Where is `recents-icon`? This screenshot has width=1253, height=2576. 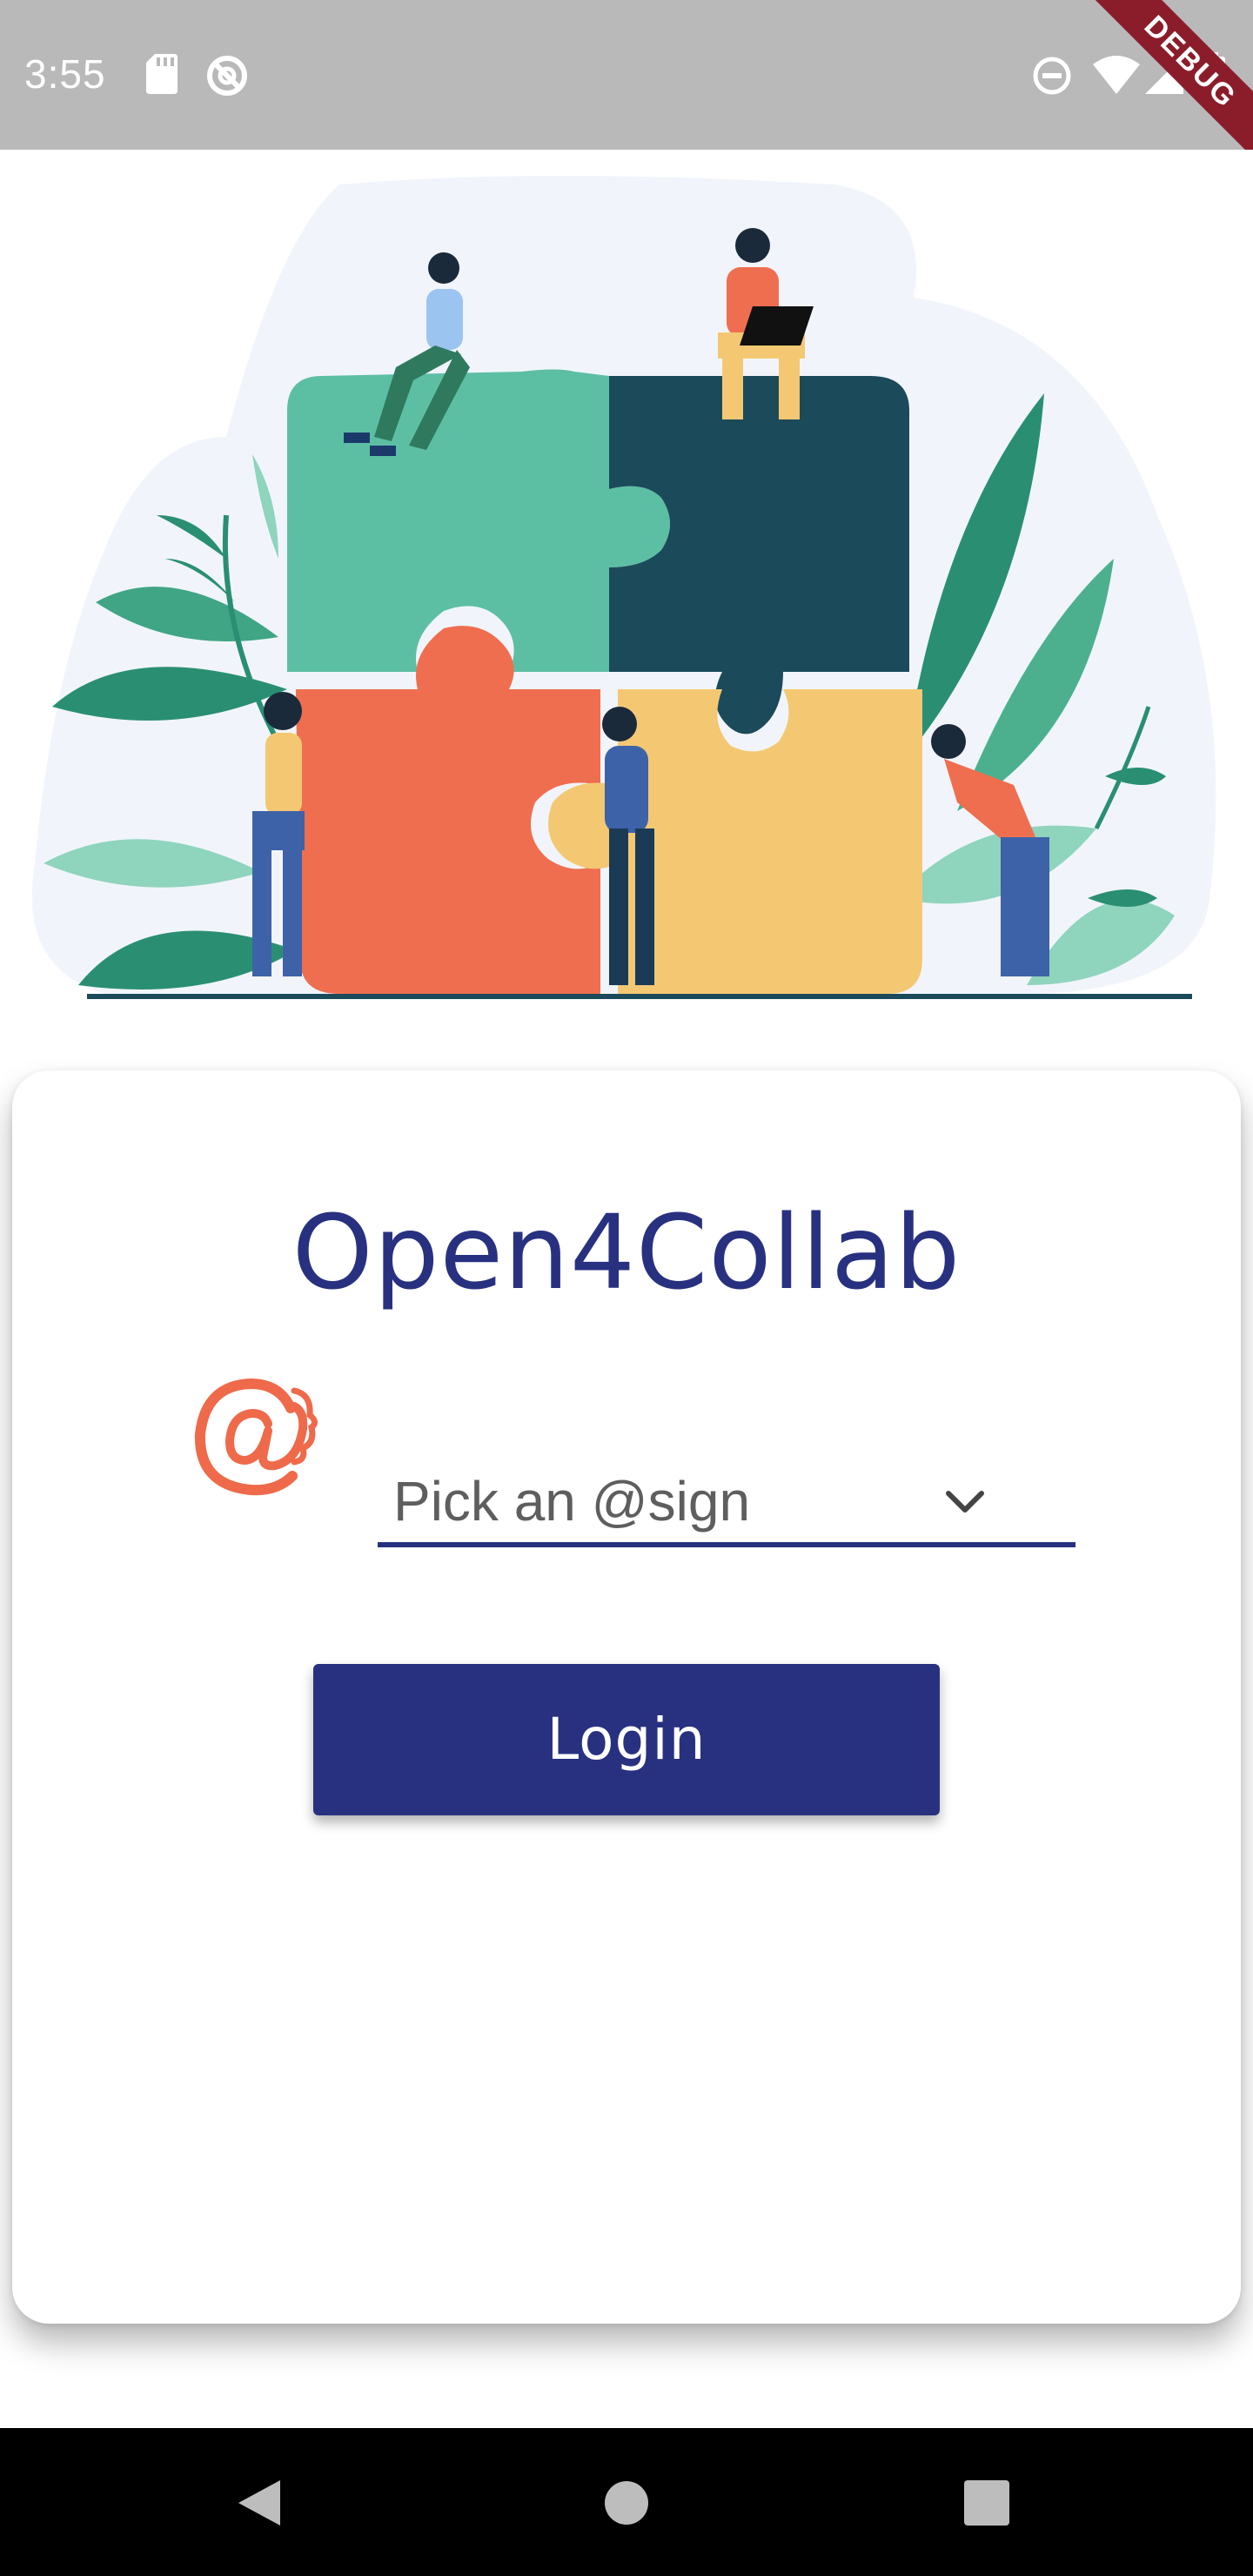
recents-icon is located at coordinates (986, 2505).